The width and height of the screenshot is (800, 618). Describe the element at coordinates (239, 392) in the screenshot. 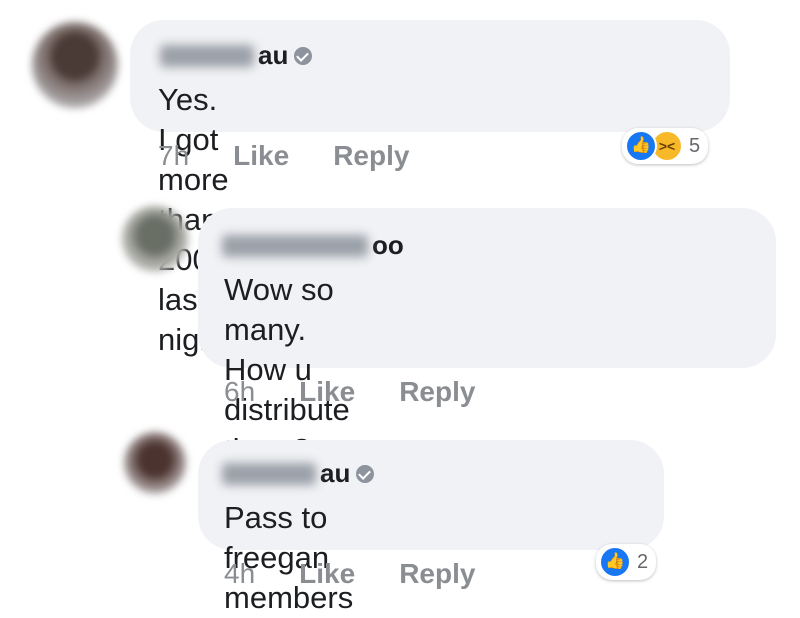

I see `comment-time: 6h` at that location.